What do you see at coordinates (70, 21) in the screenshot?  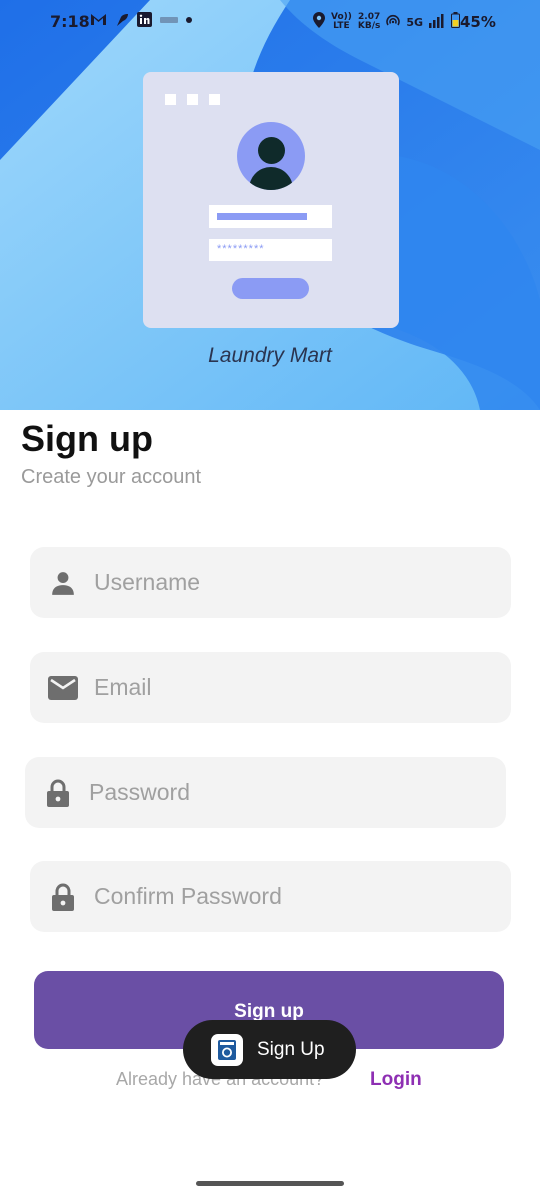 I see `status-time: 7:18` at bounding box center [70, 21].